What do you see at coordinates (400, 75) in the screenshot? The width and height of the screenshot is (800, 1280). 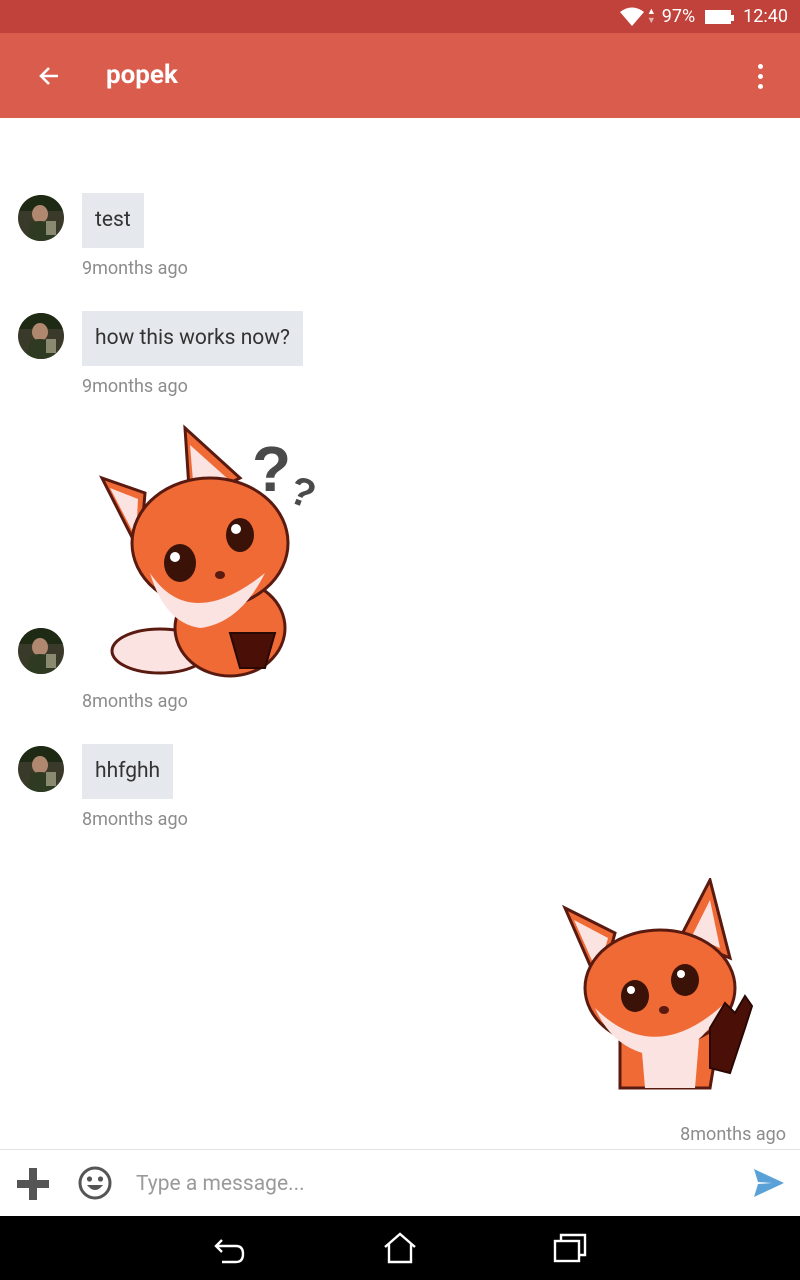 I see `app-bar: popek` at bounding box center [400, 75].